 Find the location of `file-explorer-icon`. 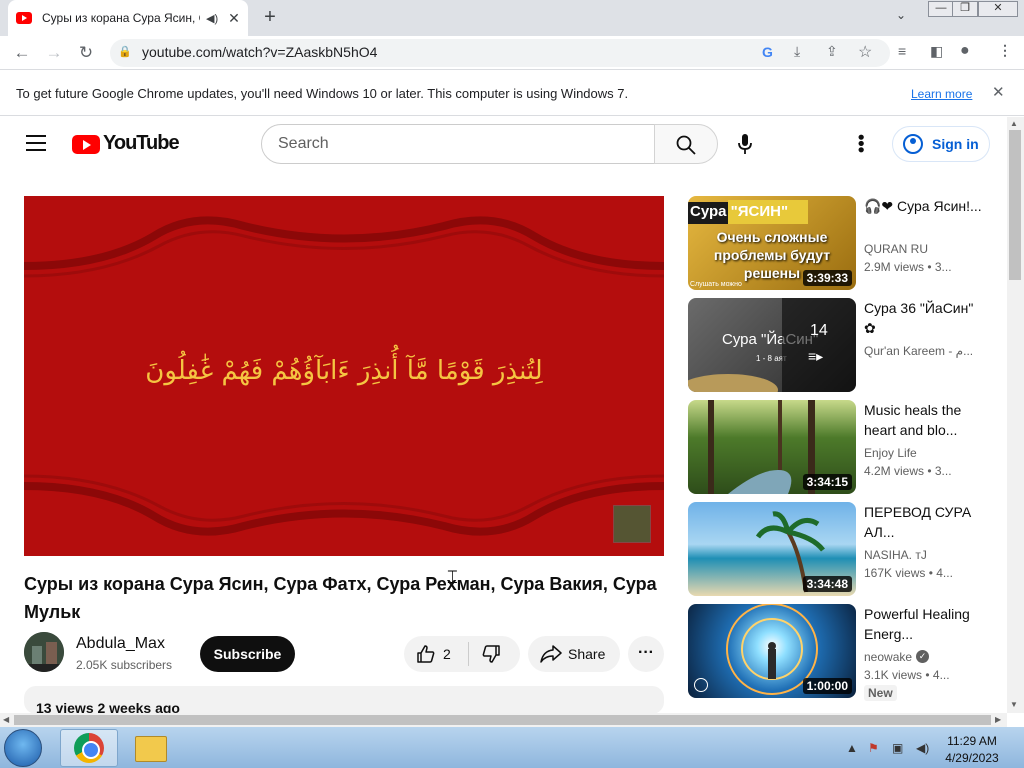

file-explorer-icon is located at coordinates (151, 749).